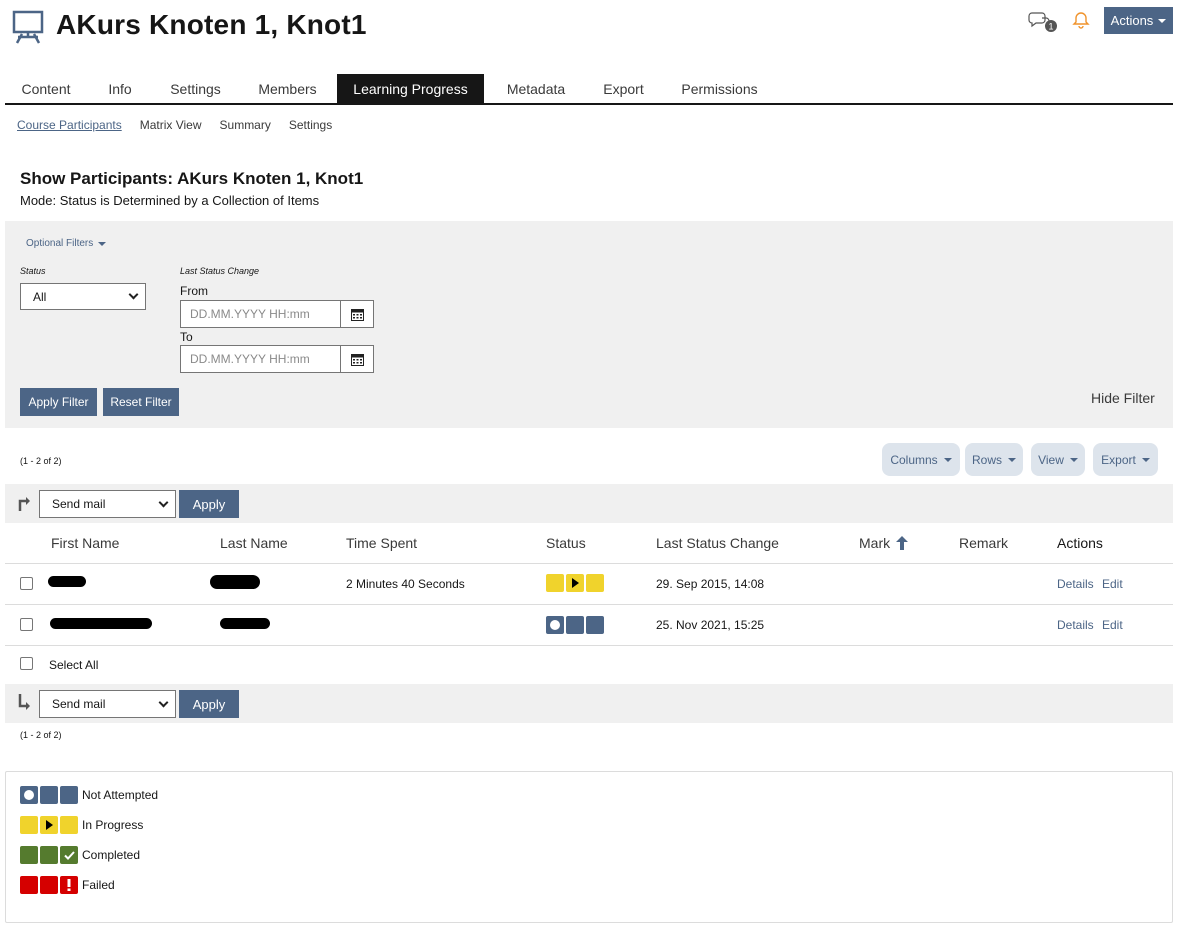 This screenshot has height=942, width=1181. What do you see at coordinates (250, 314) in the screenshot?
I see `from-date-placeholder: DD.MM.YYYY HH:mm` at bounding box center [250, 314].